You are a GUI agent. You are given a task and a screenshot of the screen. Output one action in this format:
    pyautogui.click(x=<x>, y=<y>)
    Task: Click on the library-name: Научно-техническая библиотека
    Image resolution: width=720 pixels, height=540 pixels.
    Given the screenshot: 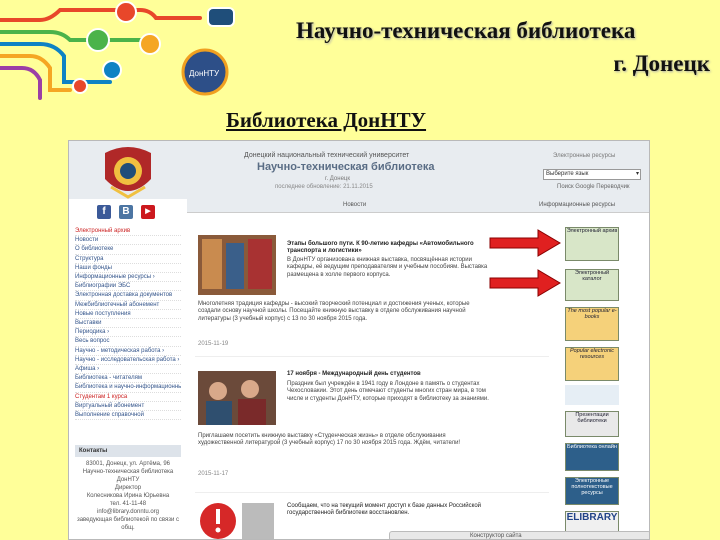 What is the action you would take?
    pyautogui.click(x=346, y=167)
    